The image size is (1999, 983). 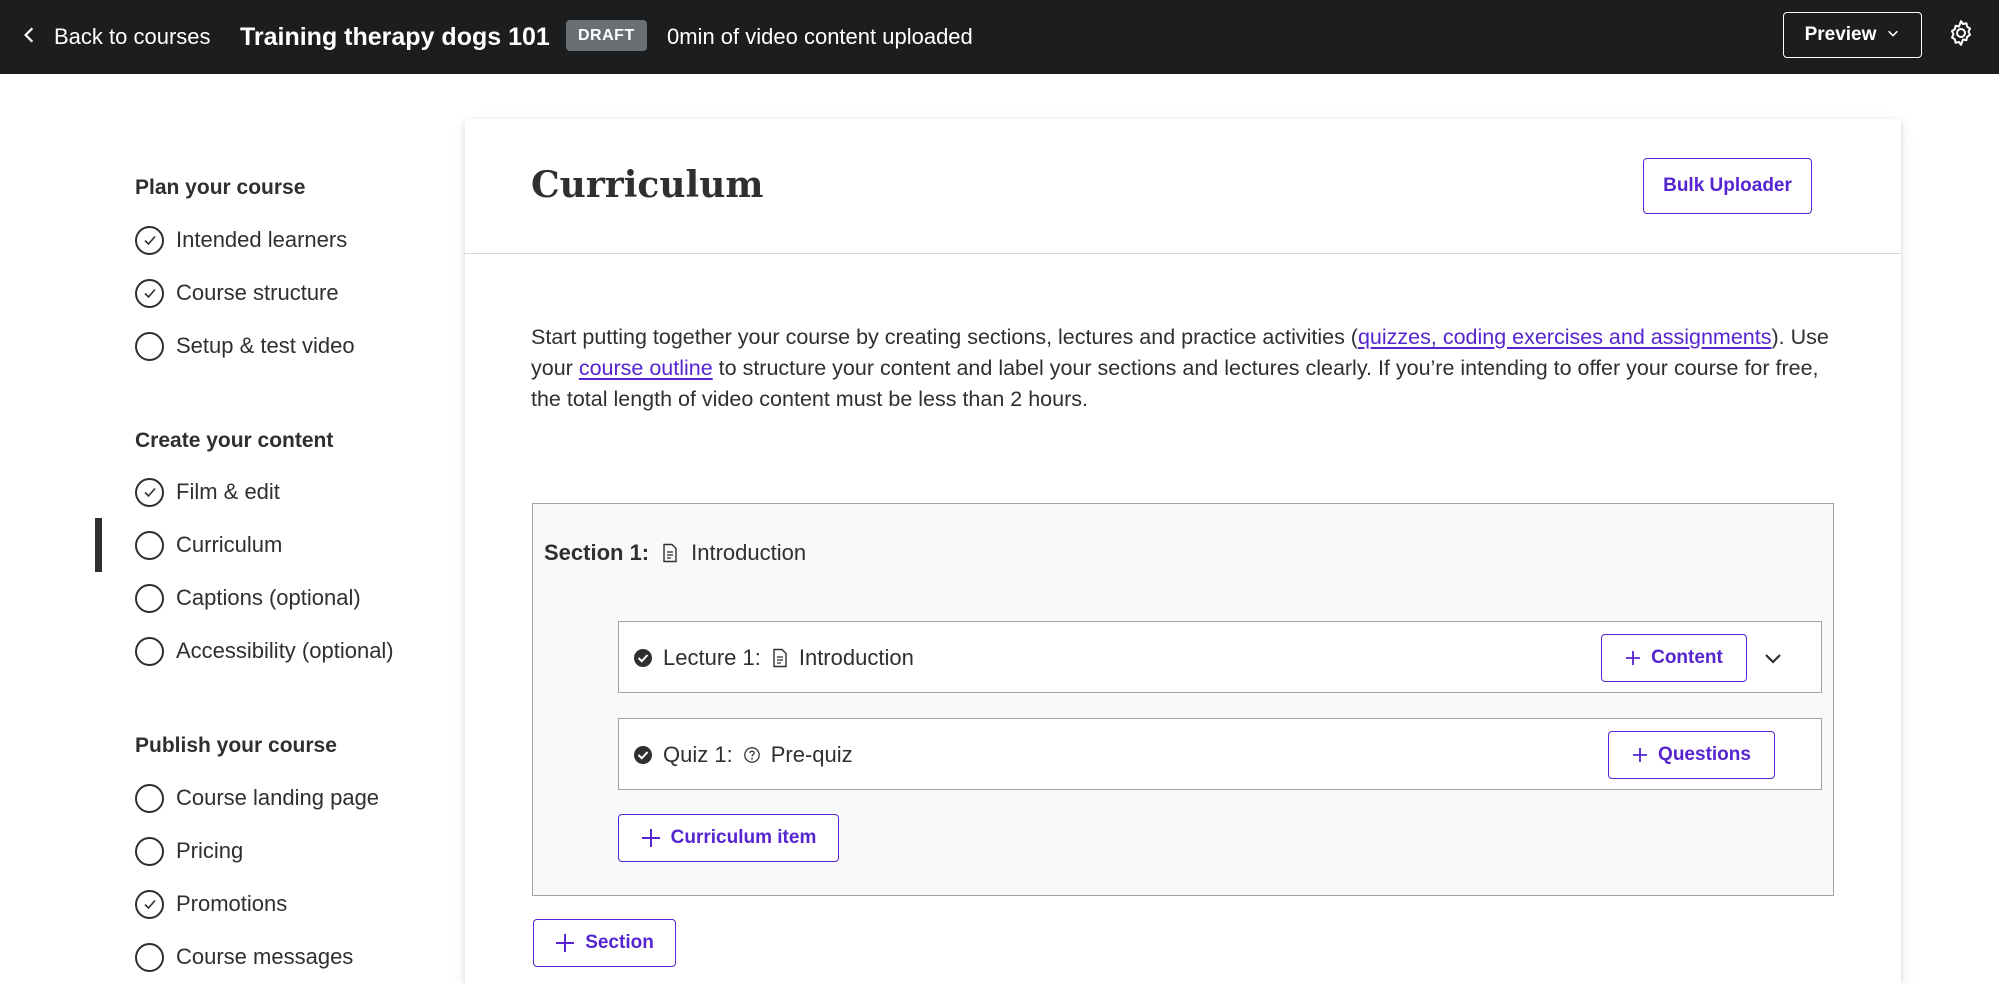 I want to click on sidebar-item-label: Captions (optional), so click(x=268, y=597).